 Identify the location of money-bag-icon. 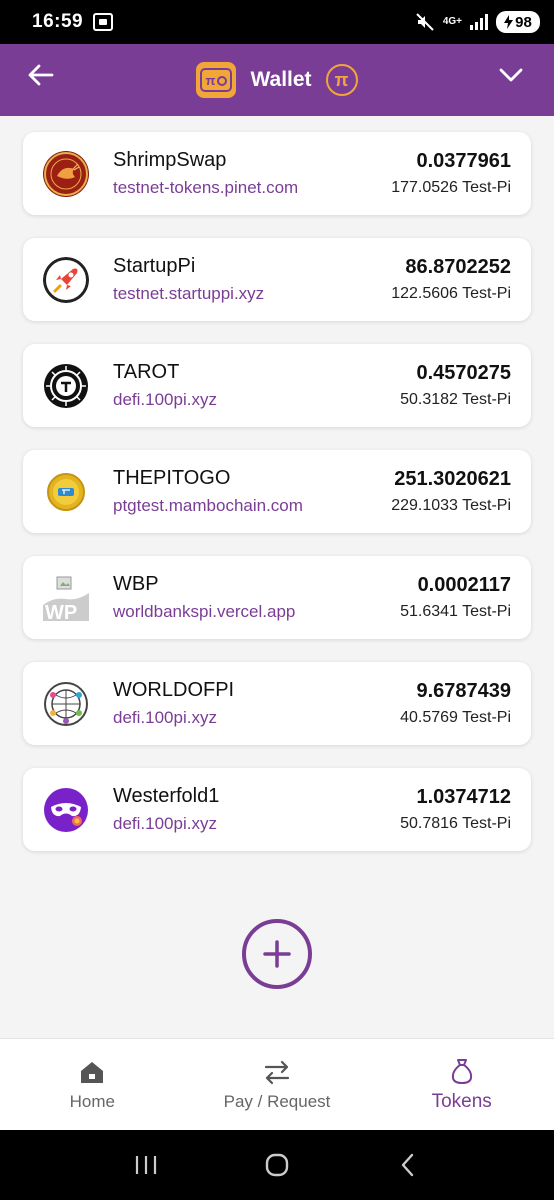
(461, 1071).